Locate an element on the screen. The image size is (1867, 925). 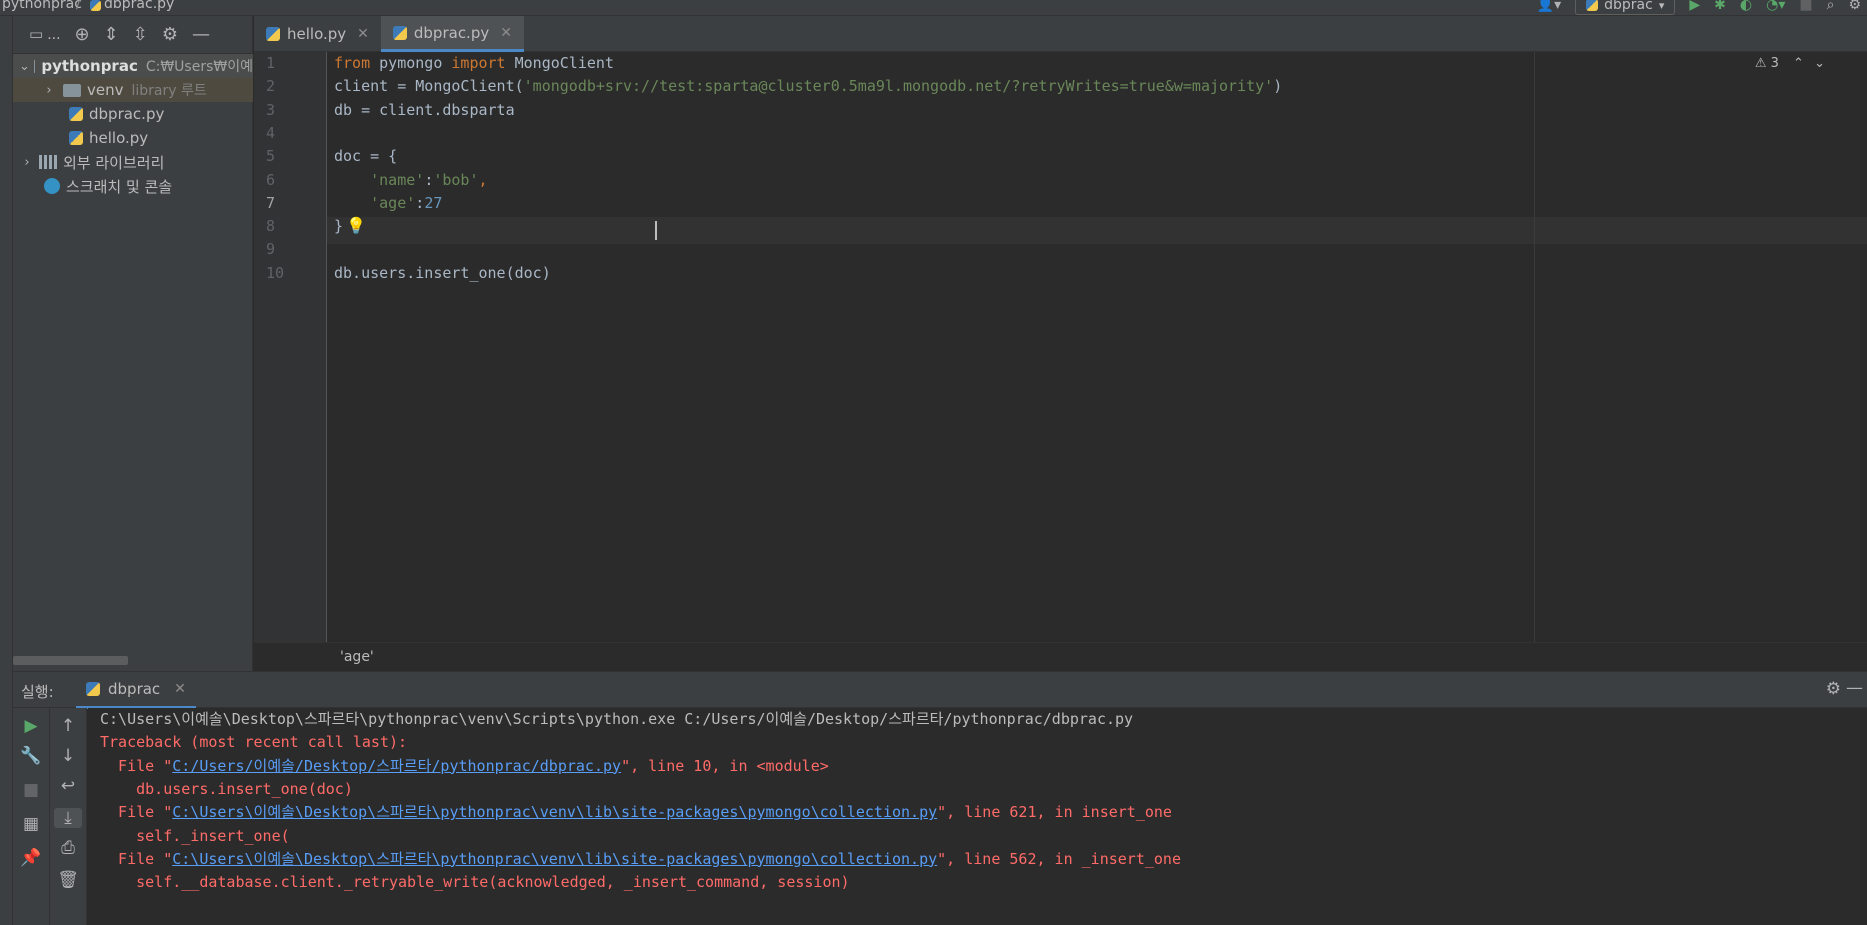
coverage-icon: ◐ is located at coordinates (1746, 6).